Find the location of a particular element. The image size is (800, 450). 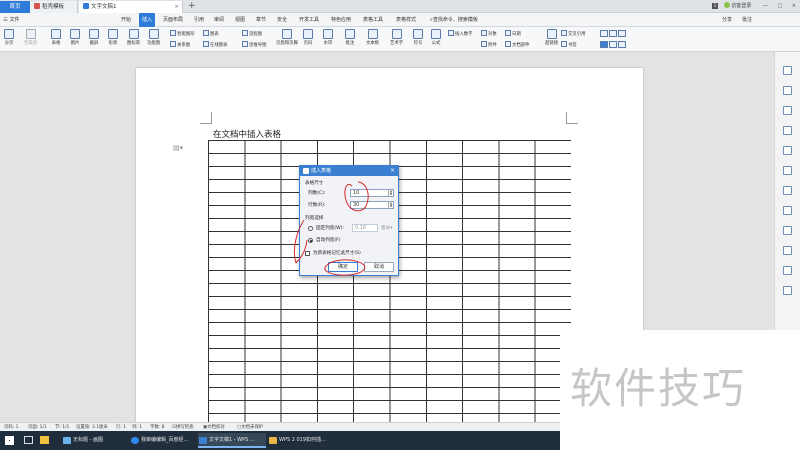

menu-special: 特色应用 is located at coordinates (341, 20).